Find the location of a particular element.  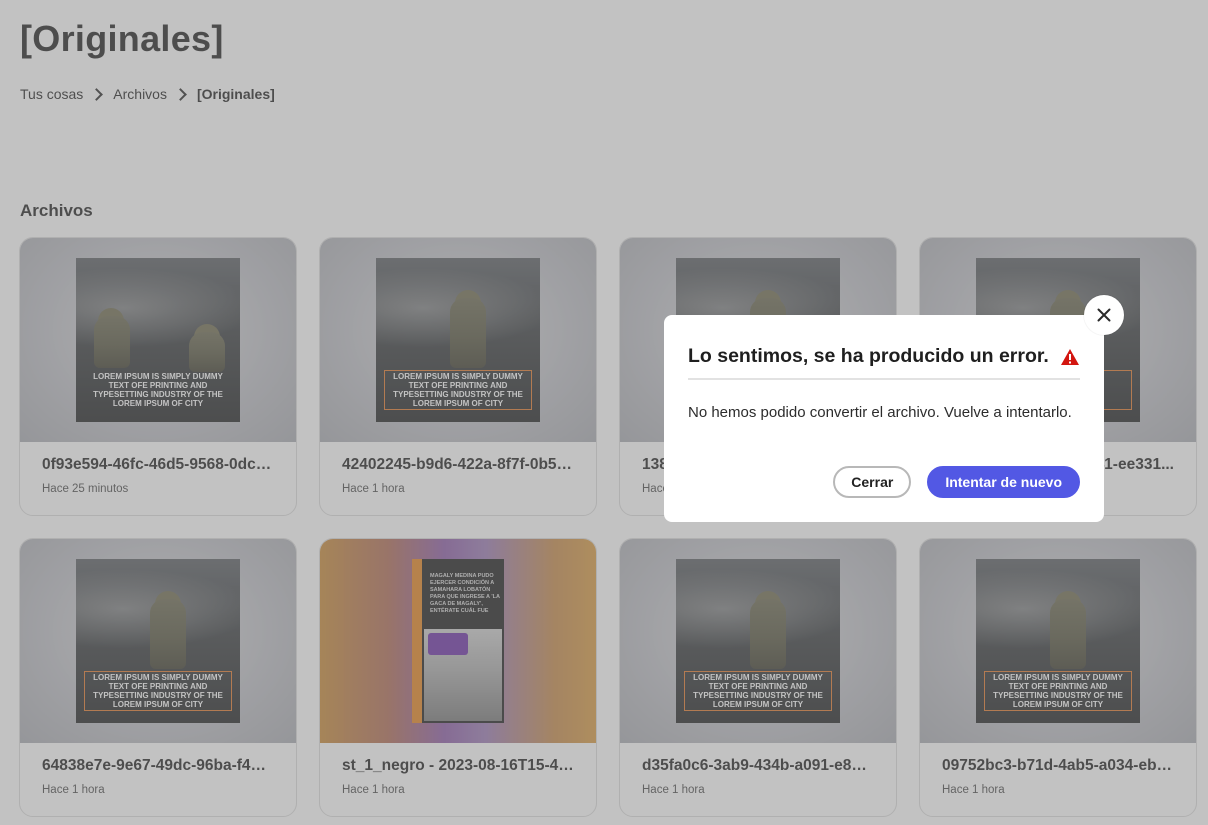

close-dialog-button is located at coordinates (1104, 315).